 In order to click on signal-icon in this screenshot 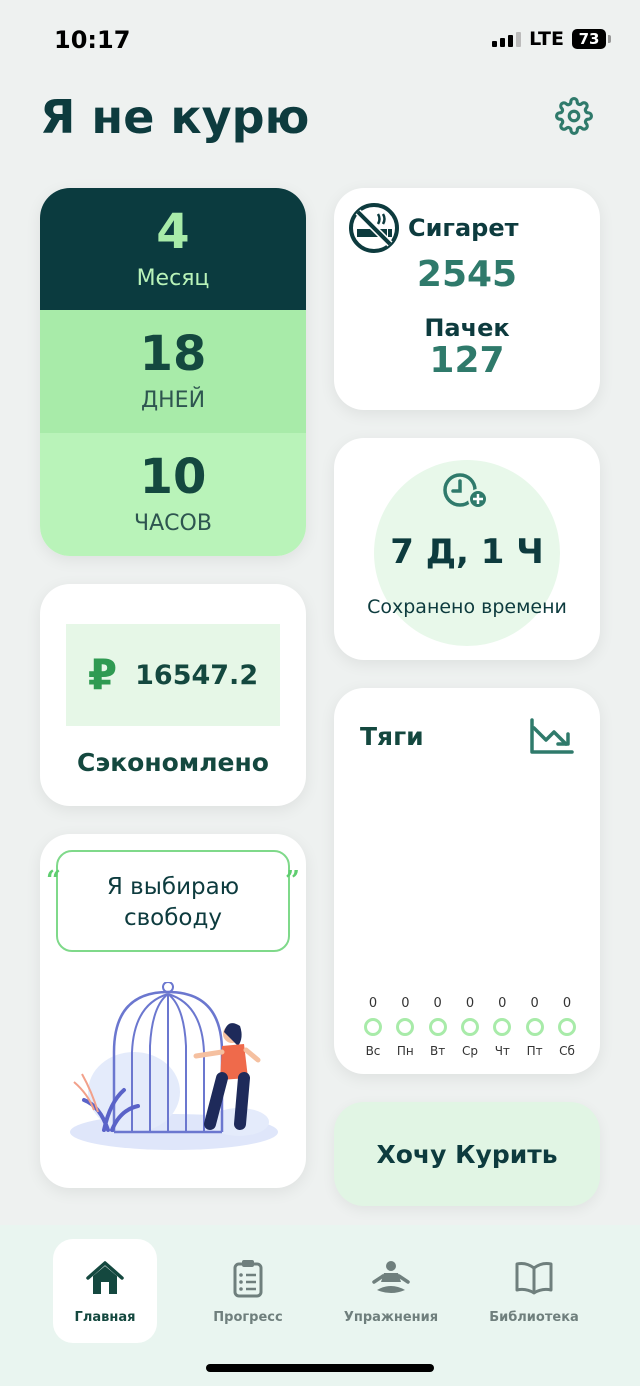, I will do `click(507, 39)`.